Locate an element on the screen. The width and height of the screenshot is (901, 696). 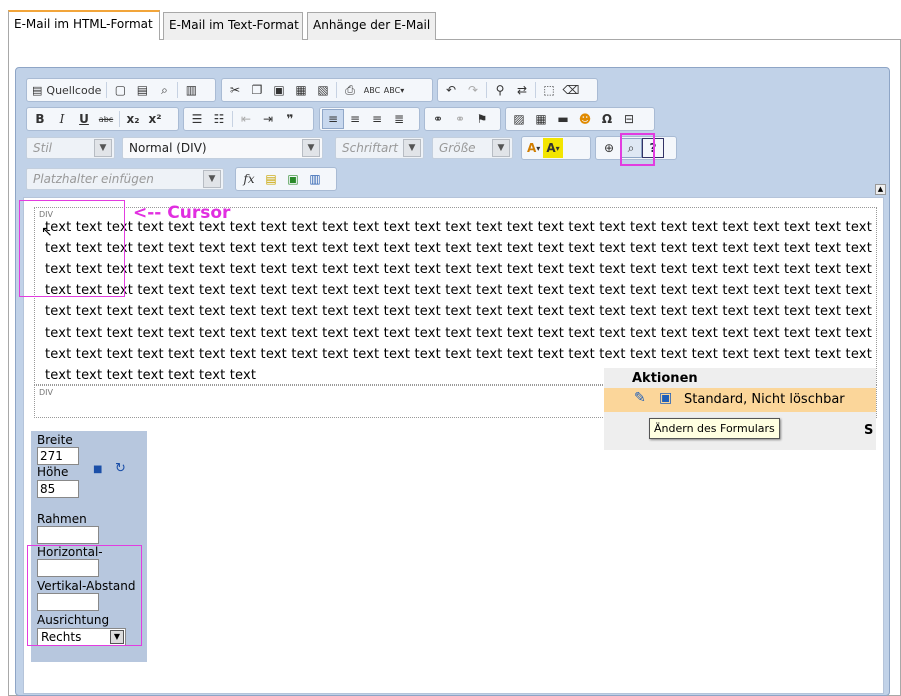
indent-icon: ⇥ is located at coordinates (268, 119).